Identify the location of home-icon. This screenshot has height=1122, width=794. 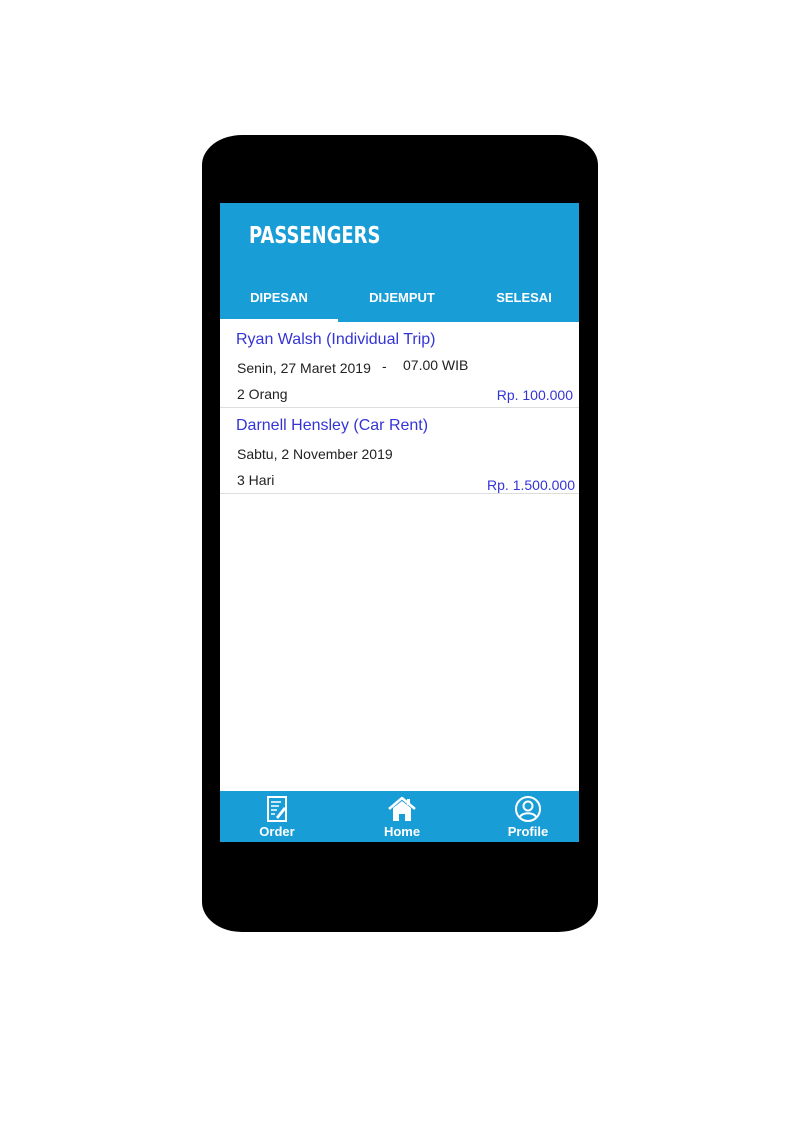
(402, 808).